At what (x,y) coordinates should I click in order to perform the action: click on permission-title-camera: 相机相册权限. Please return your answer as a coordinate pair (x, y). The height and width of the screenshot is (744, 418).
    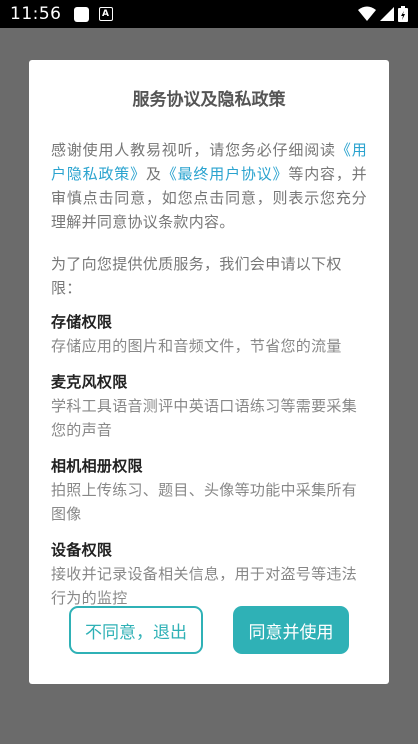
    Looking at the image, I should click on (97, 466).